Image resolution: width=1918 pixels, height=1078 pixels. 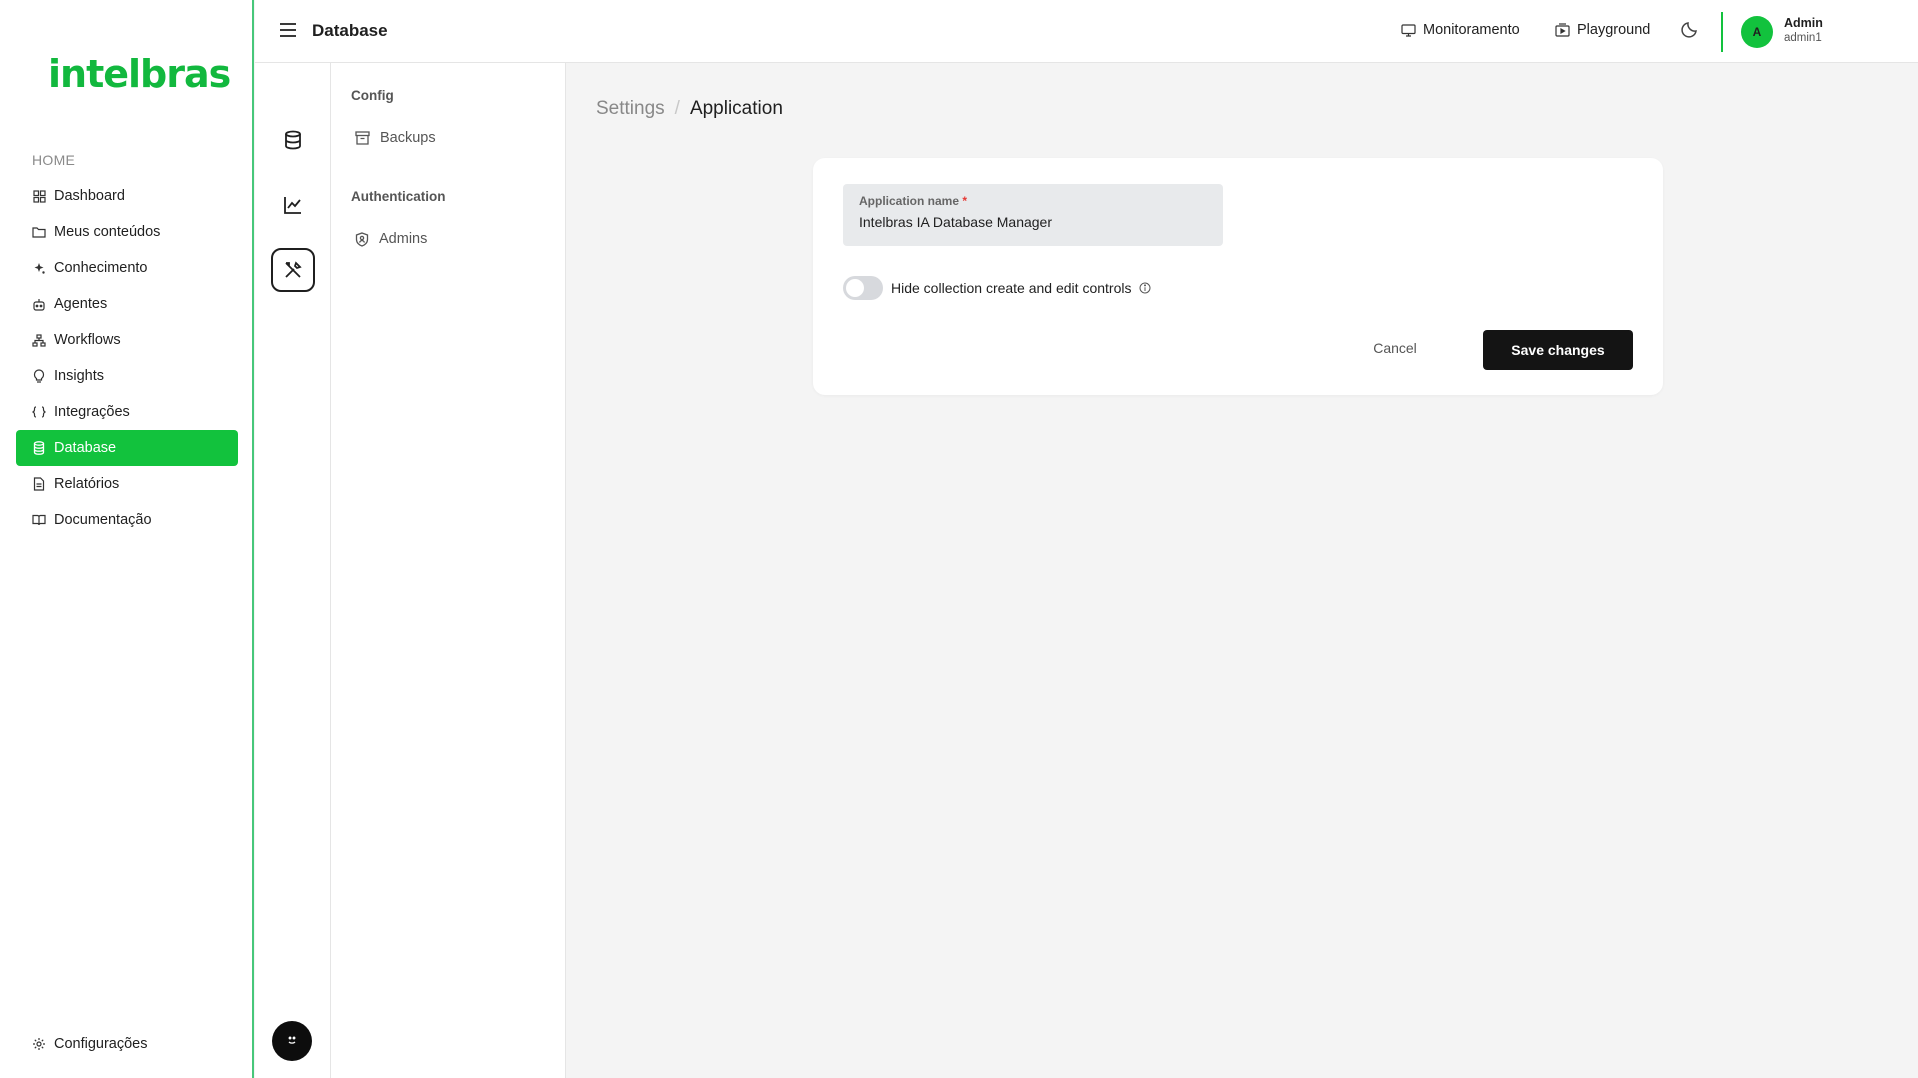 I want to click on sidebar-item-label: Workflows, so click(x=87, y=340).